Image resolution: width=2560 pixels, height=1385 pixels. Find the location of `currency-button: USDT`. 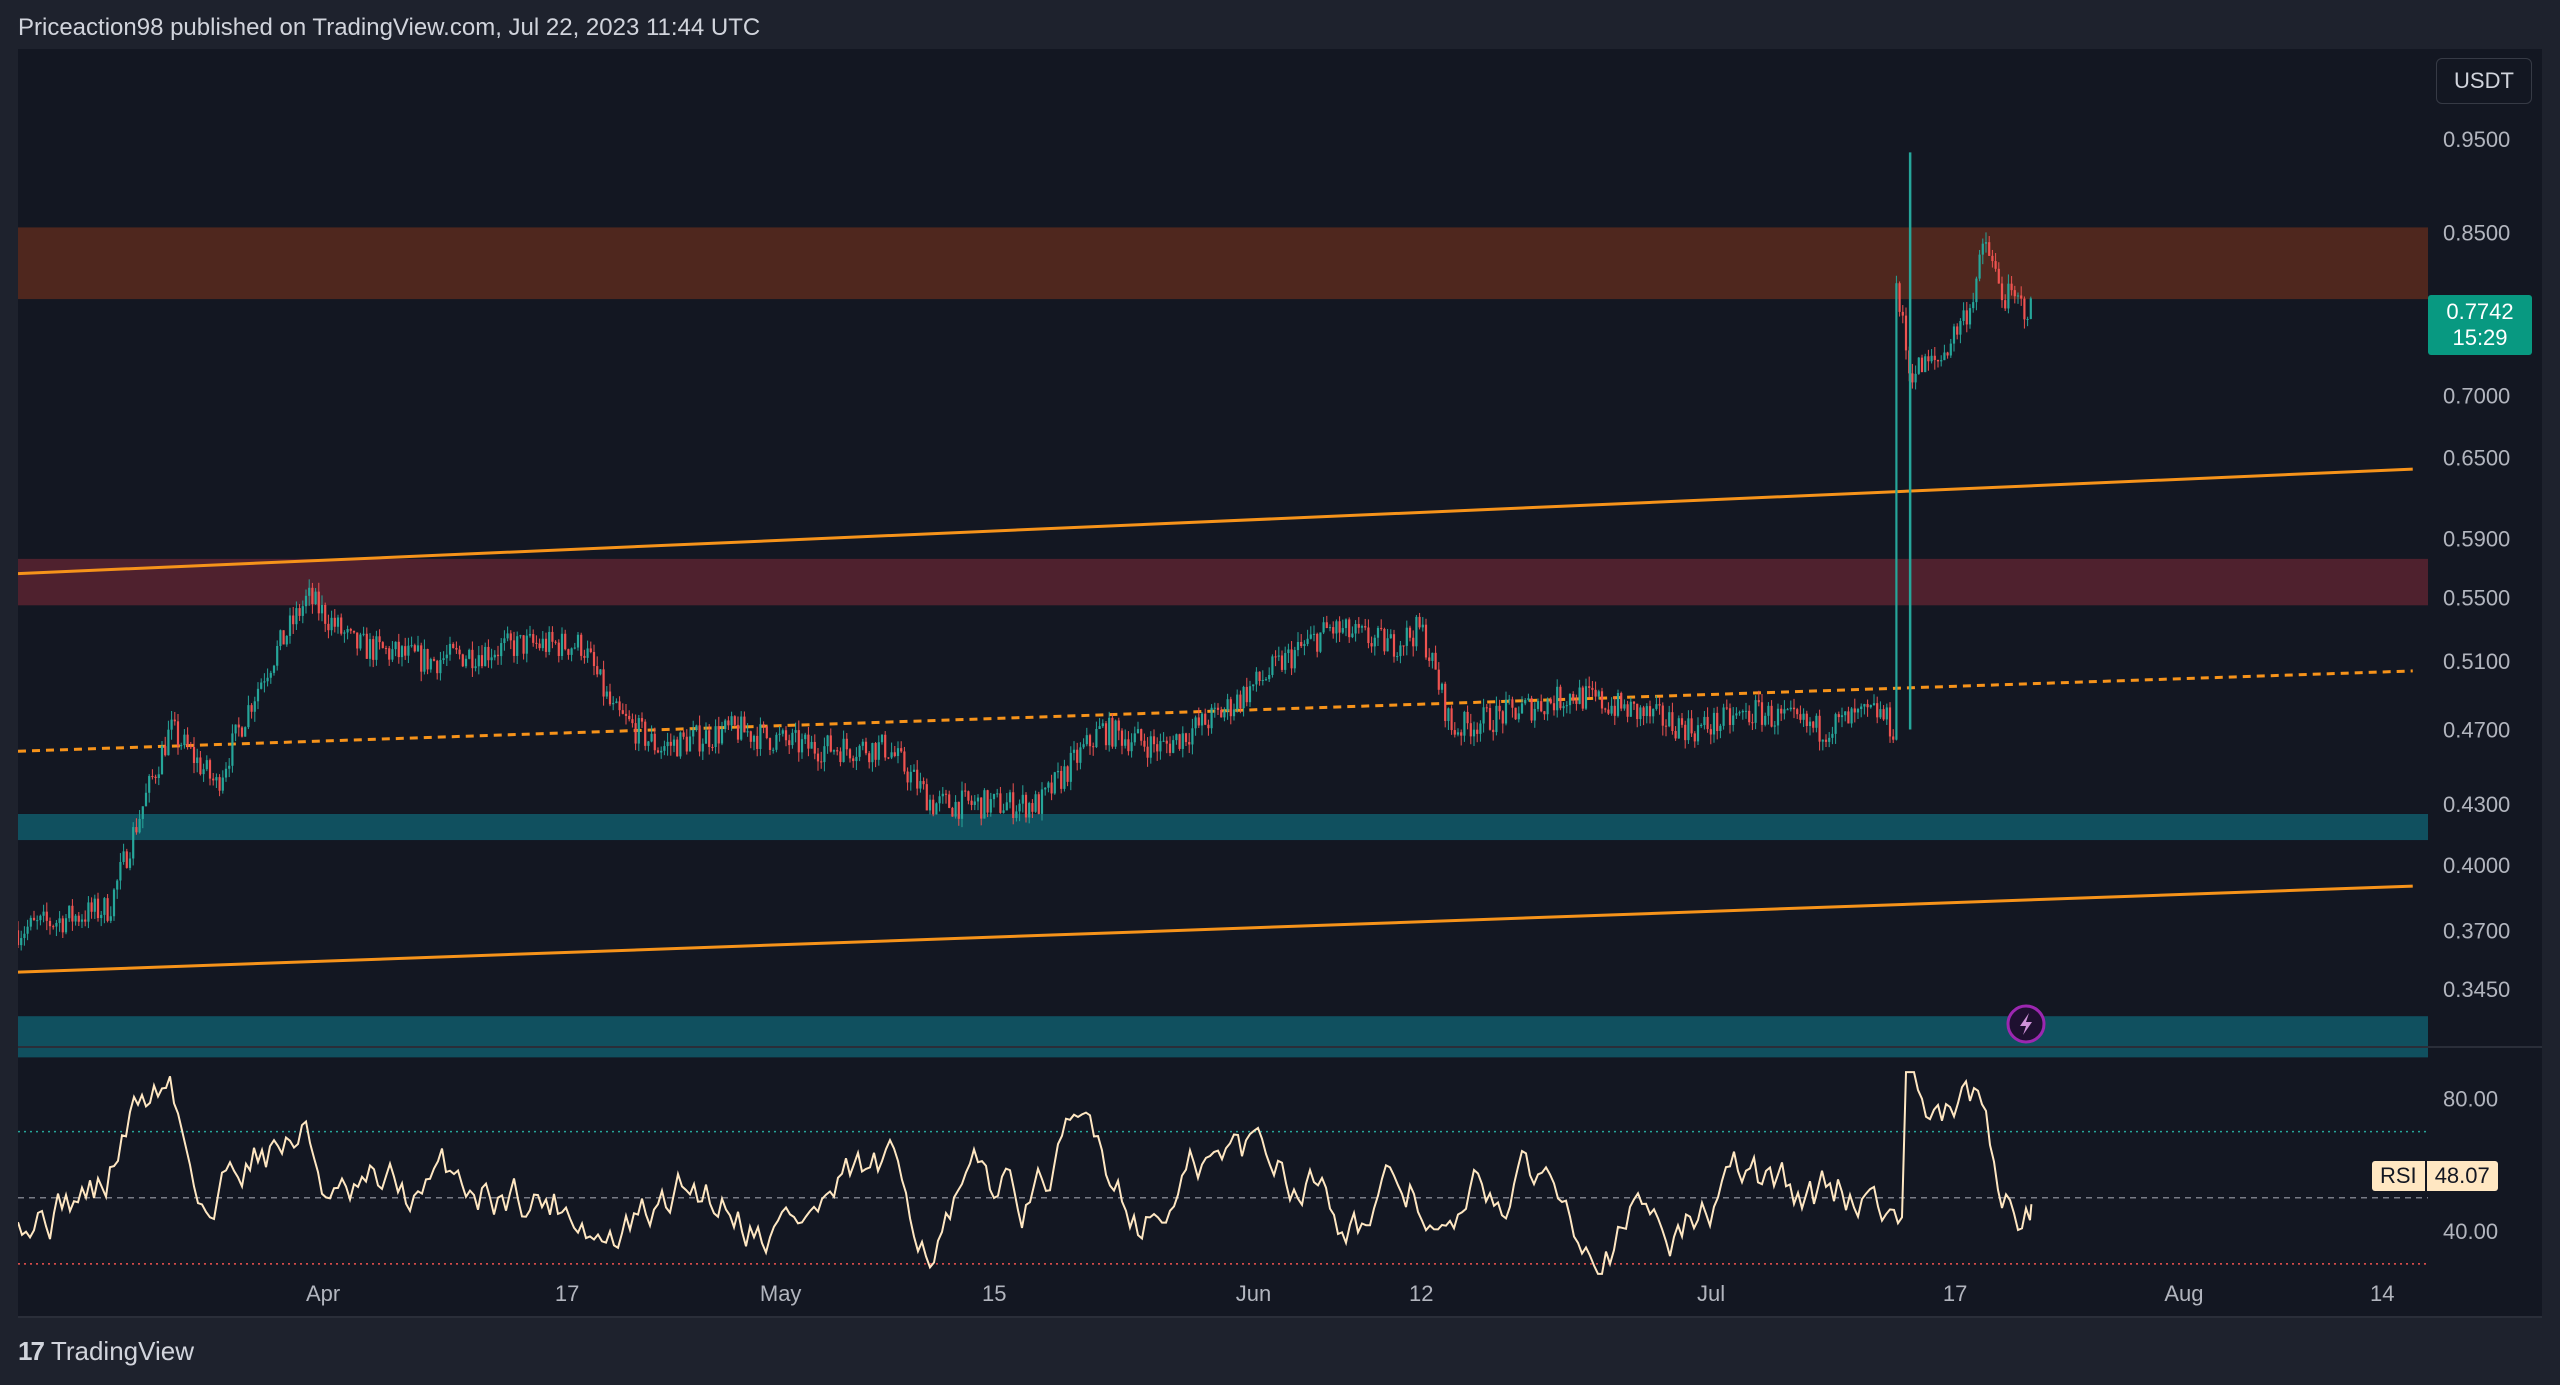

currency-button: USDT is located at coordinates (2484, 81).